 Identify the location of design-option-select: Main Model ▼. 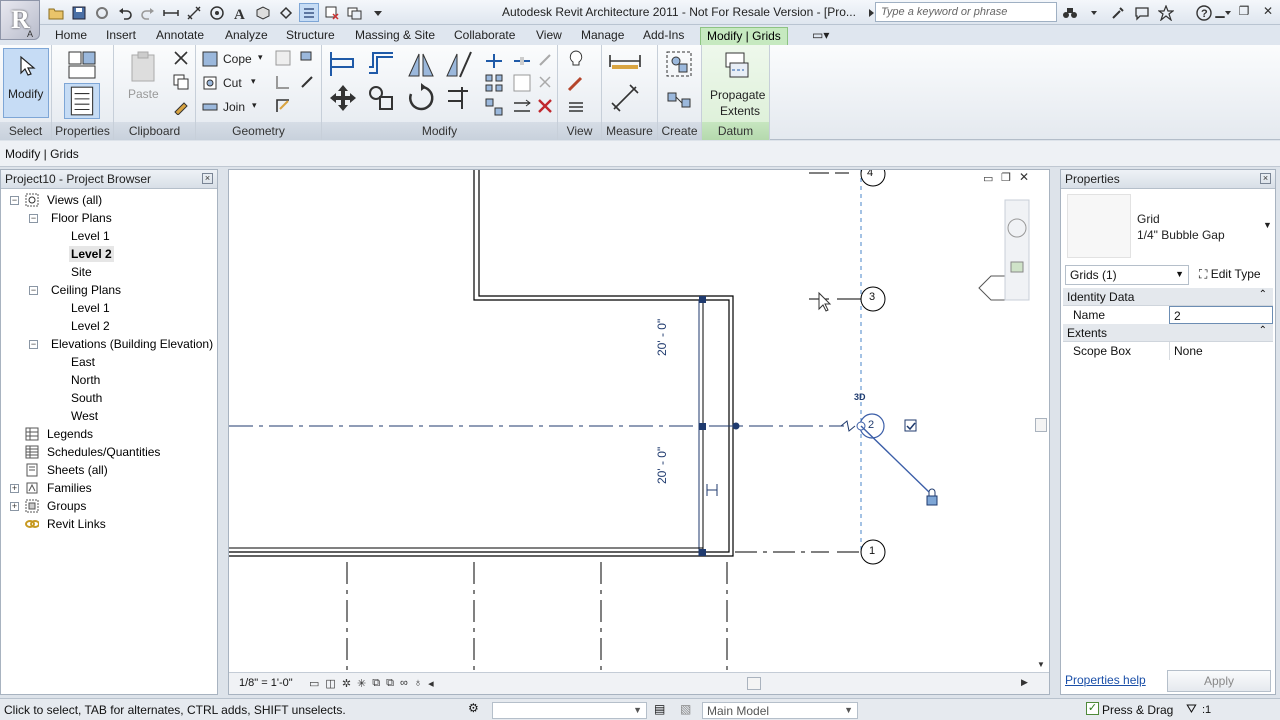
(780, 710).